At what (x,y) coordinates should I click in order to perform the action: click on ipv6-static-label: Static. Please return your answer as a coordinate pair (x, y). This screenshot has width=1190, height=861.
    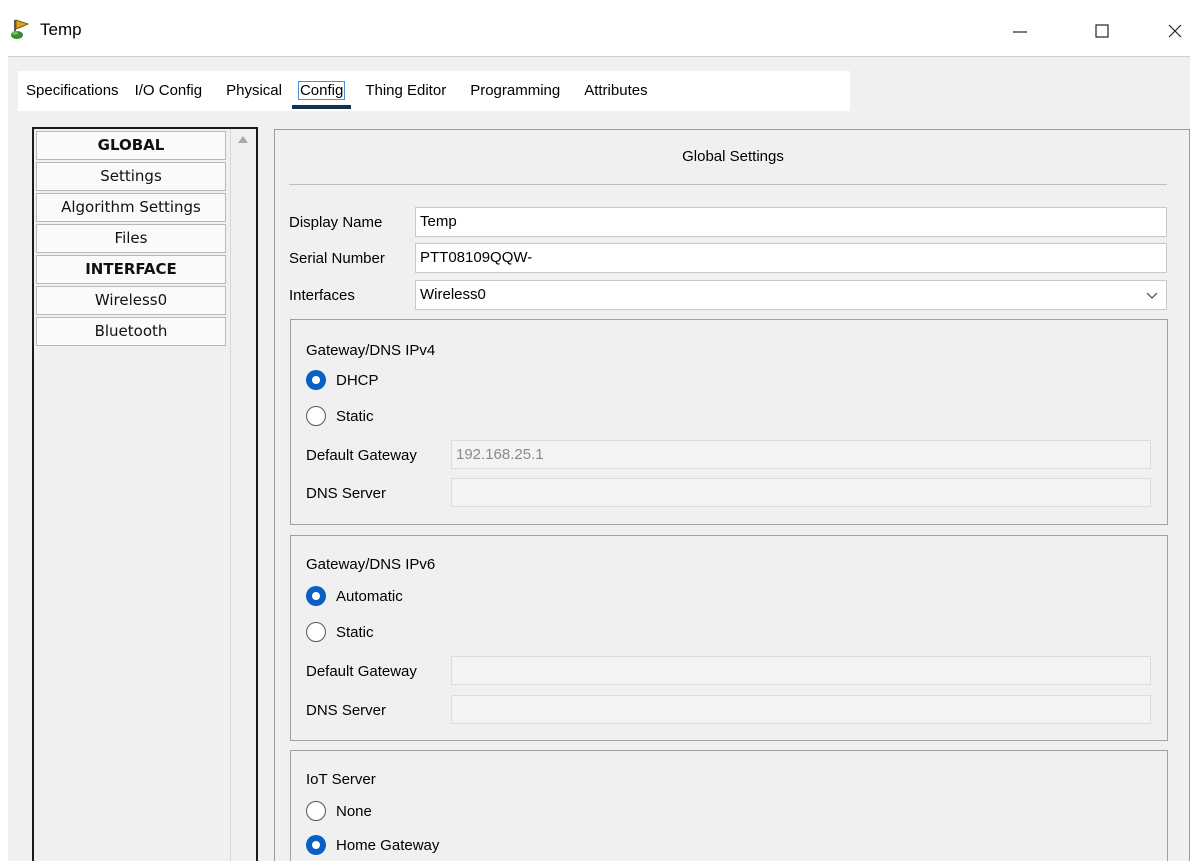
    Looking at the image, I should click on (355, 632).